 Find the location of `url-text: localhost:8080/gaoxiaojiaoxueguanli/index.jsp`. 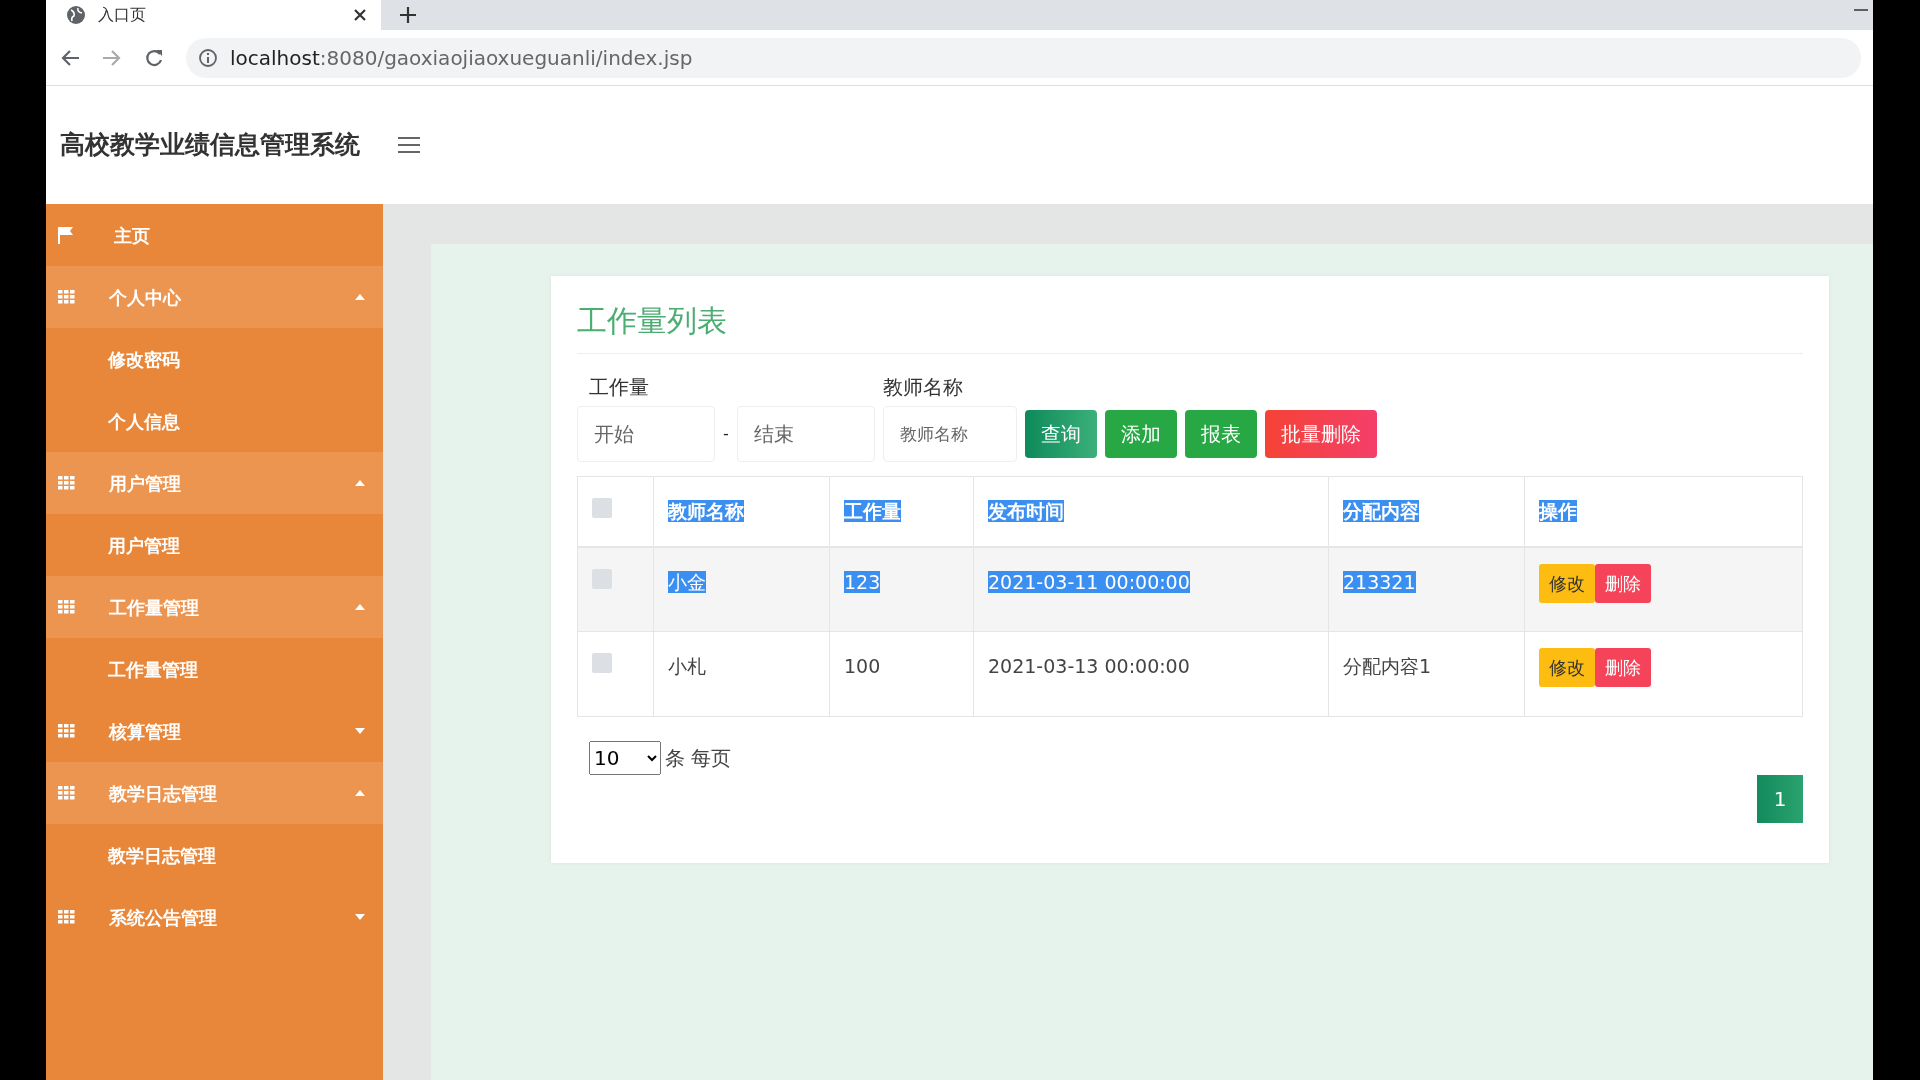

url-text: localhost:8080/gaoxiaojiaoxueguanli/index.jsp is located at coordinates (461, 58).